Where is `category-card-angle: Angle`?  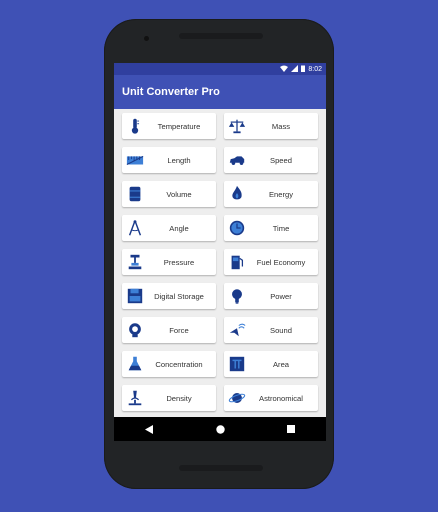
category-card-angle: Angle is located at coordinates (169, 228).